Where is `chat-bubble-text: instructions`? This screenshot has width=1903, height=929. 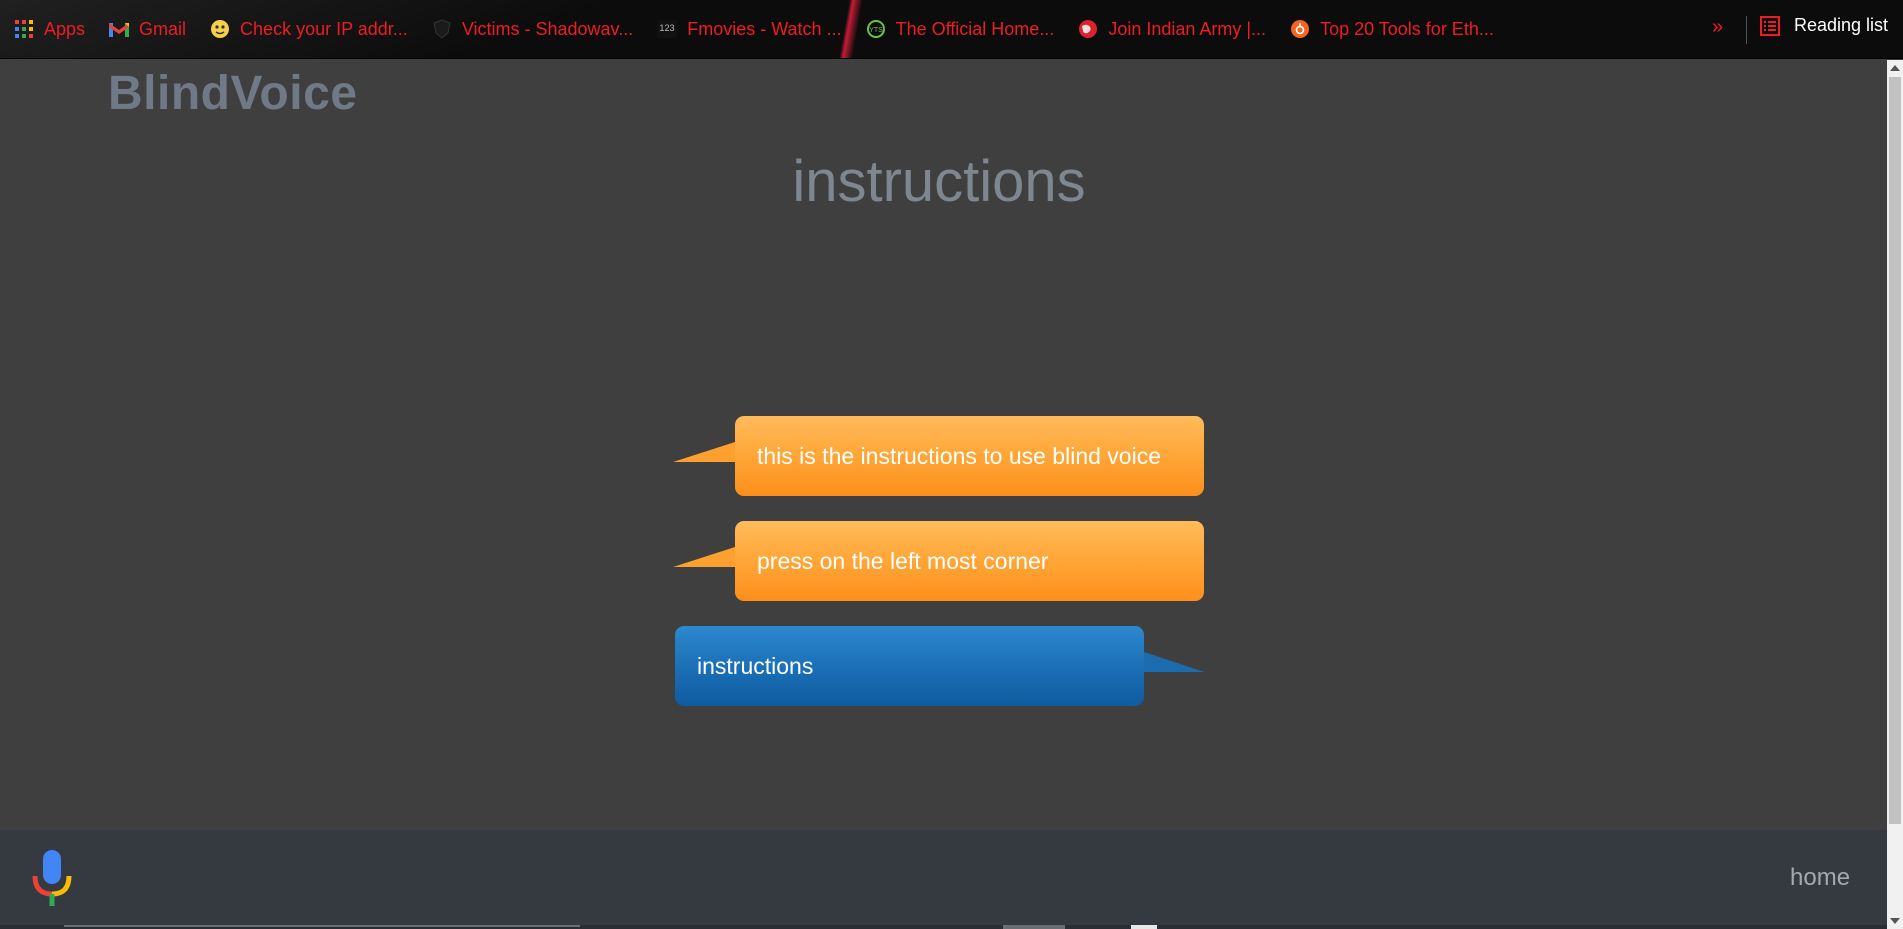 chat-bubble-text: instructions is located at coordinates (755, 665).